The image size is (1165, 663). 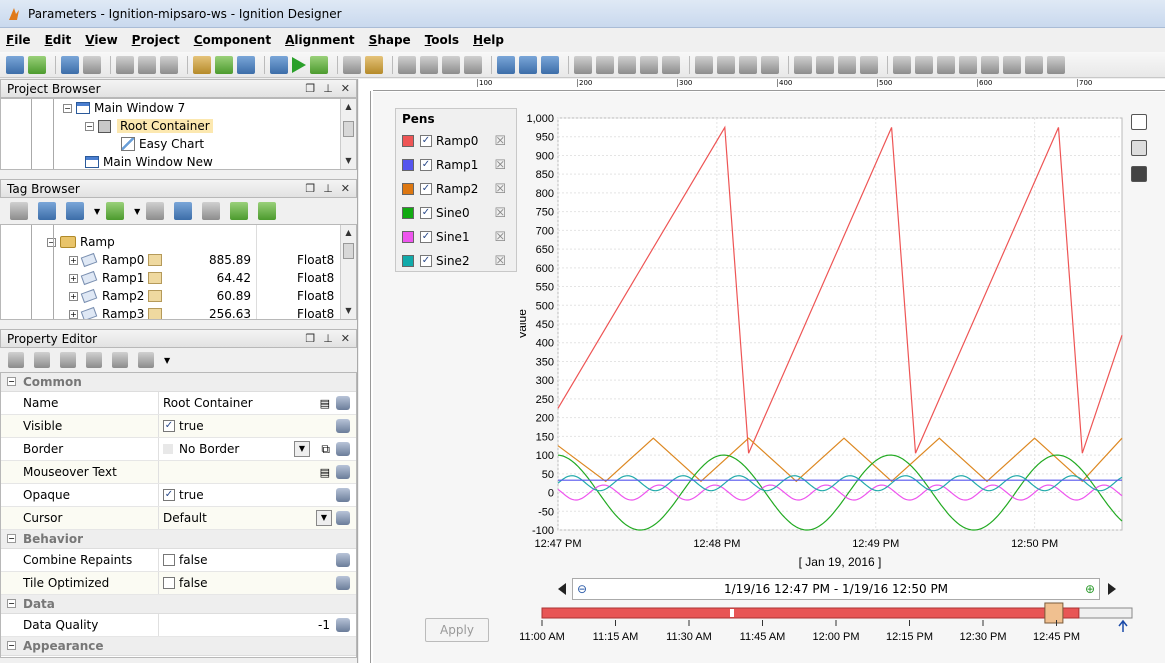 What do you see at coordinates (18, 40) in the screenshot?
I see `menu-file: File` at bounding box center [18, 40].